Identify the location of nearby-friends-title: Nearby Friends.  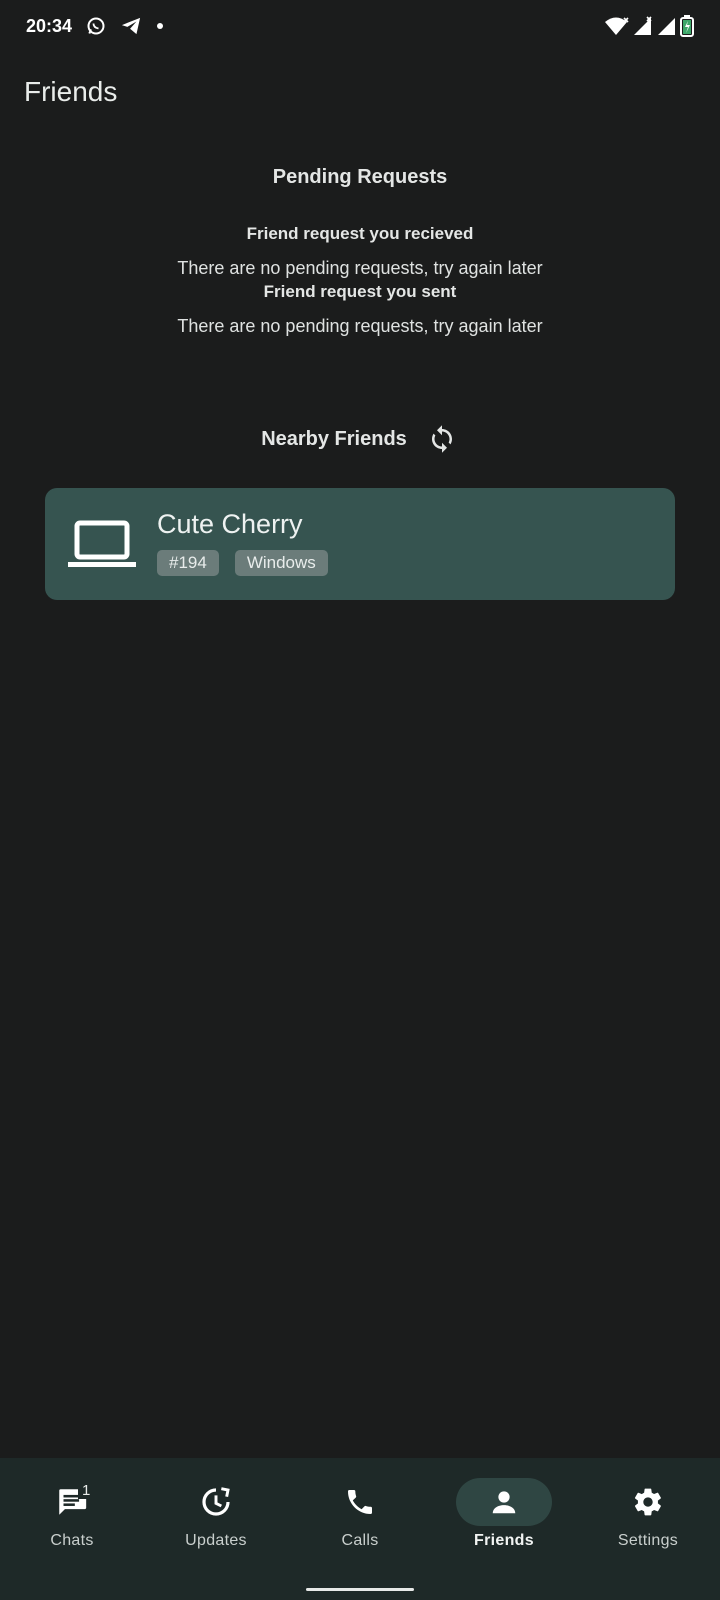
(334, 438).